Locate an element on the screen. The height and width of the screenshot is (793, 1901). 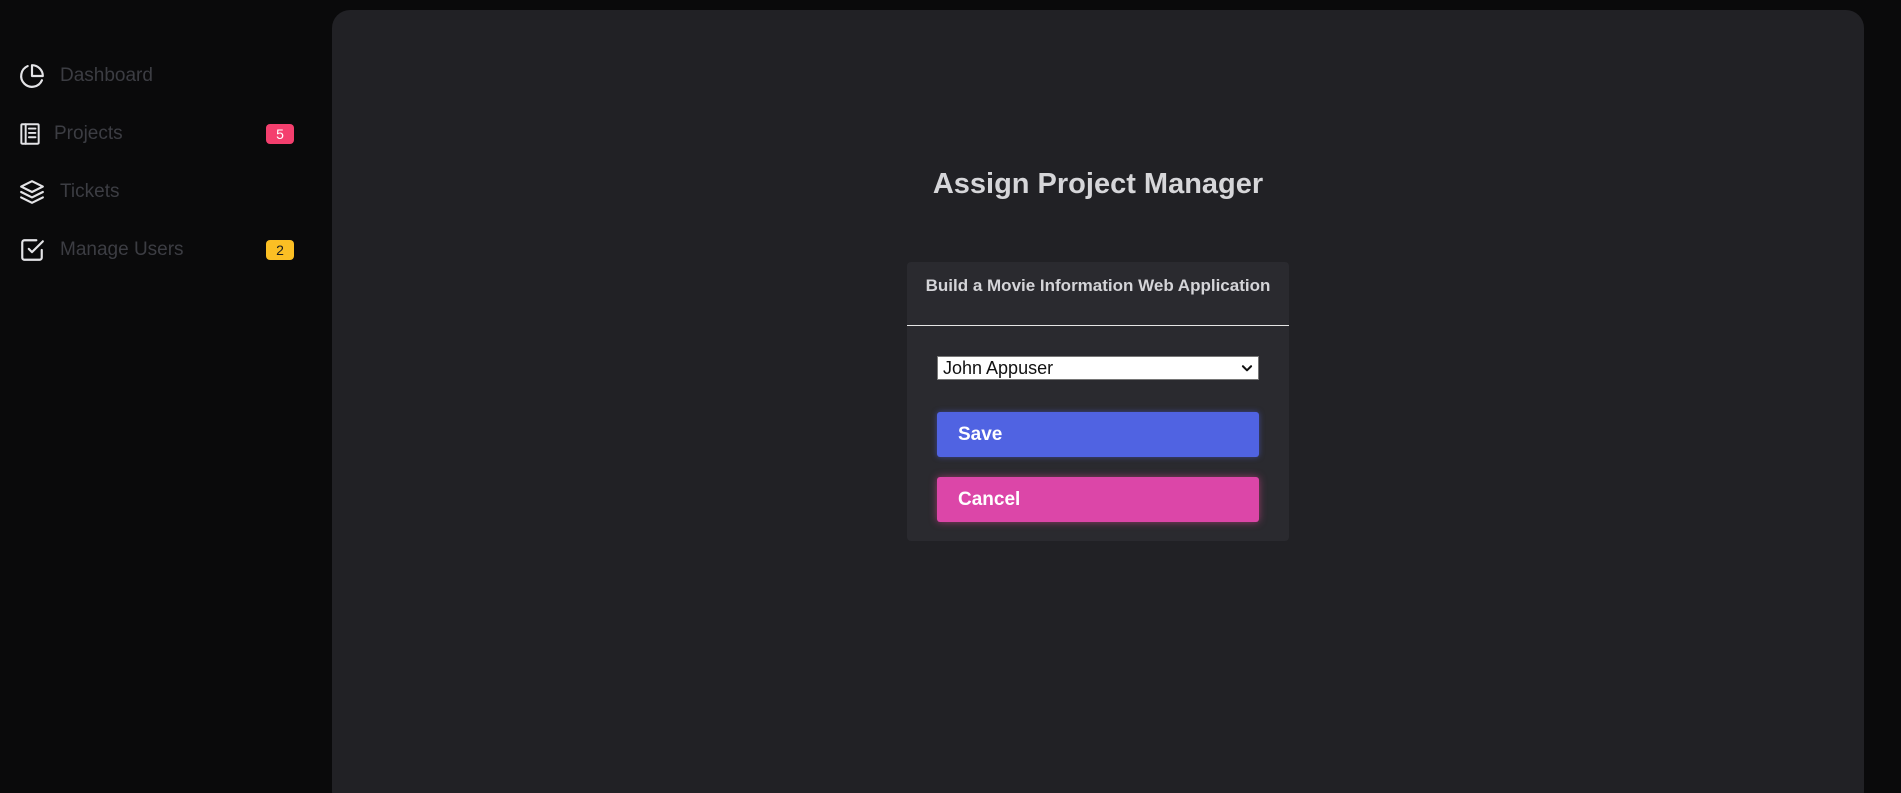
sidebar-item-manage-users: Manage Users 2 is located at coordinates (166, 250).